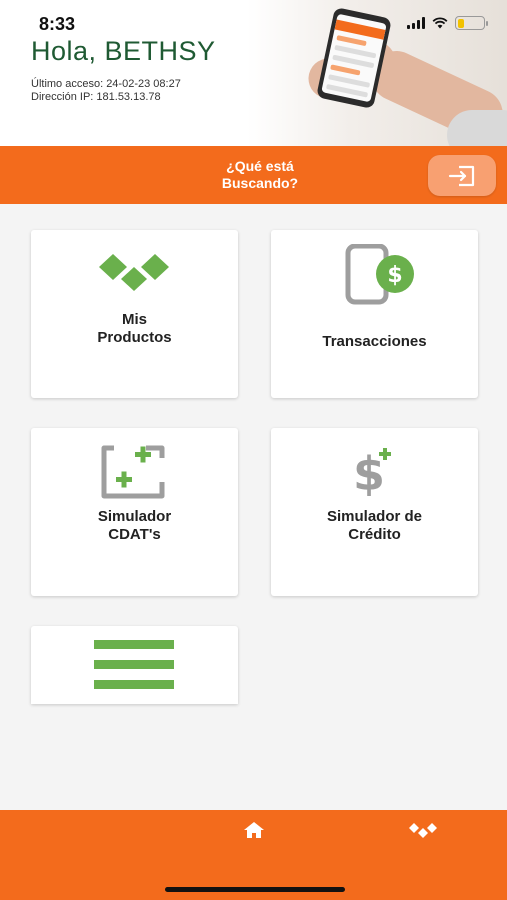  What do you see at coordinates (471, 23) in the screenshot?
I see `battery-icon` at bounding box center [471, 23].